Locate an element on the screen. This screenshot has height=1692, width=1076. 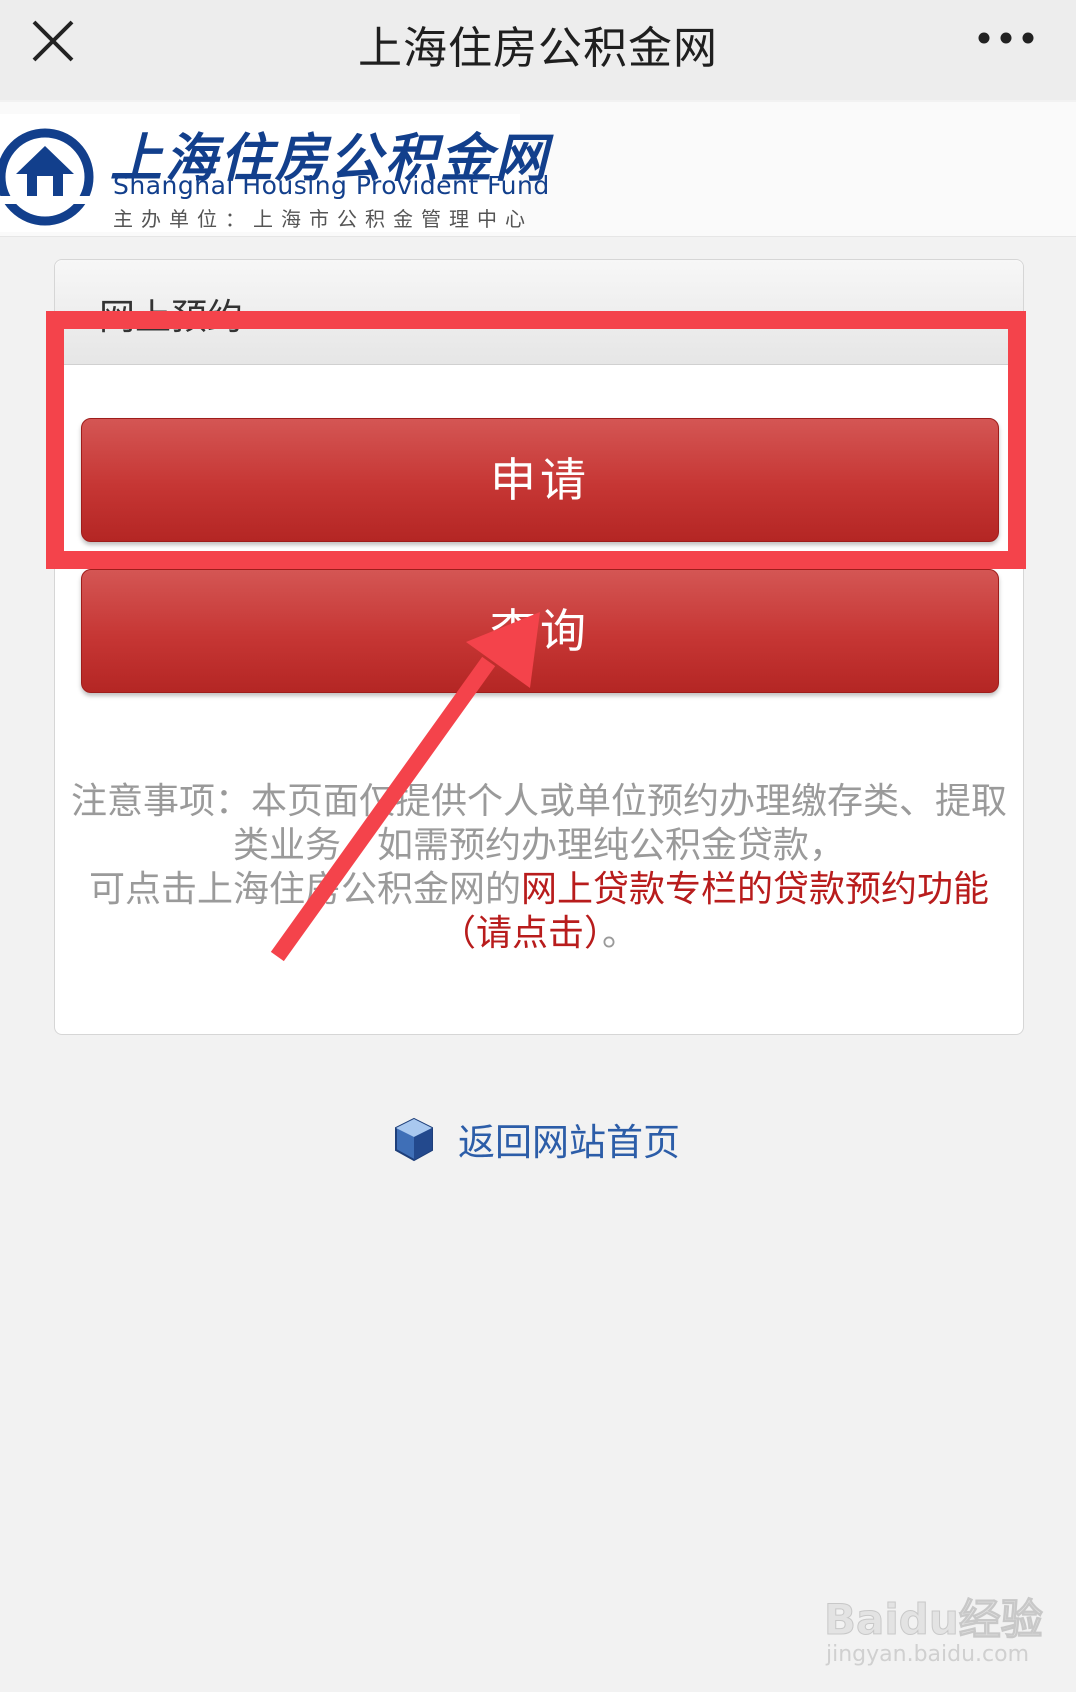
query-button: 查询 is located at coordinates (540, 631).